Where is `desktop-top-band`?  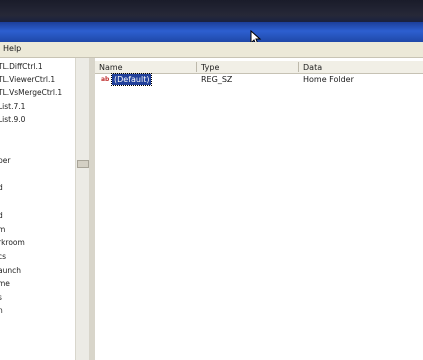 desktop-top-band is located at coordinates (211, 11).